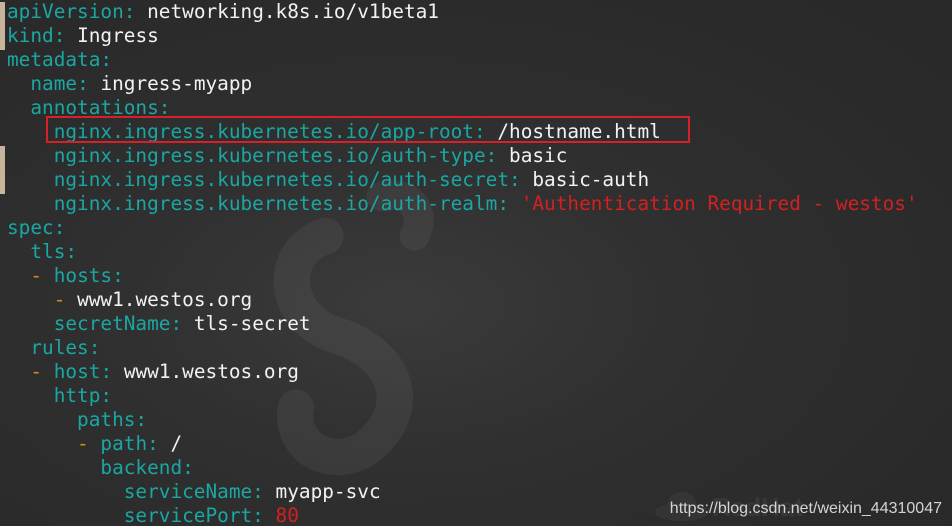  What do you see at coordinates (48, 251) in the screenshot?
I see `yaml-key: tls` at bounding box center [48, 251].